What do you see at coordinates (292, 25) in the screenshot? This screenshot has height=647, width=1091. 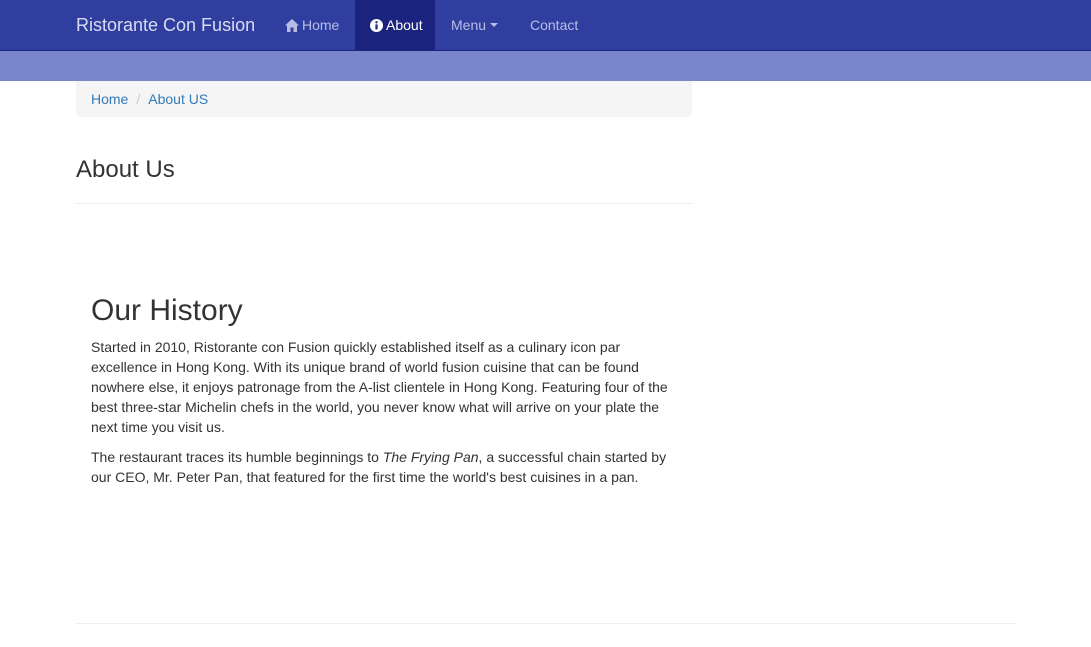 I see `home-icon` at bounding box center [292, 25].